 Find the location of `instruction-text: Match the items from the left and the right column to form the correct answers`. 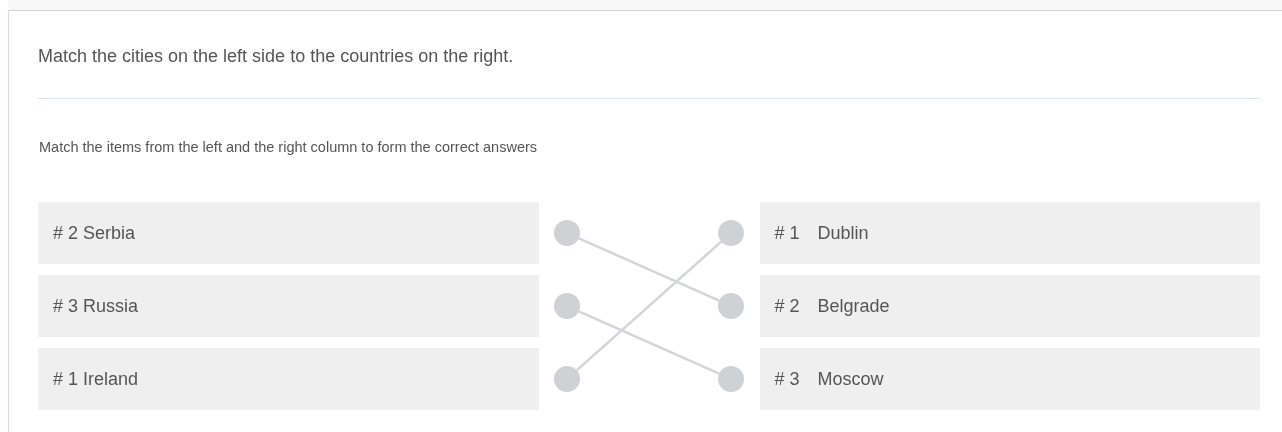

instruction-text: Match the items from the left and the right column to form the correct answers is located at coordinates (289, 147).